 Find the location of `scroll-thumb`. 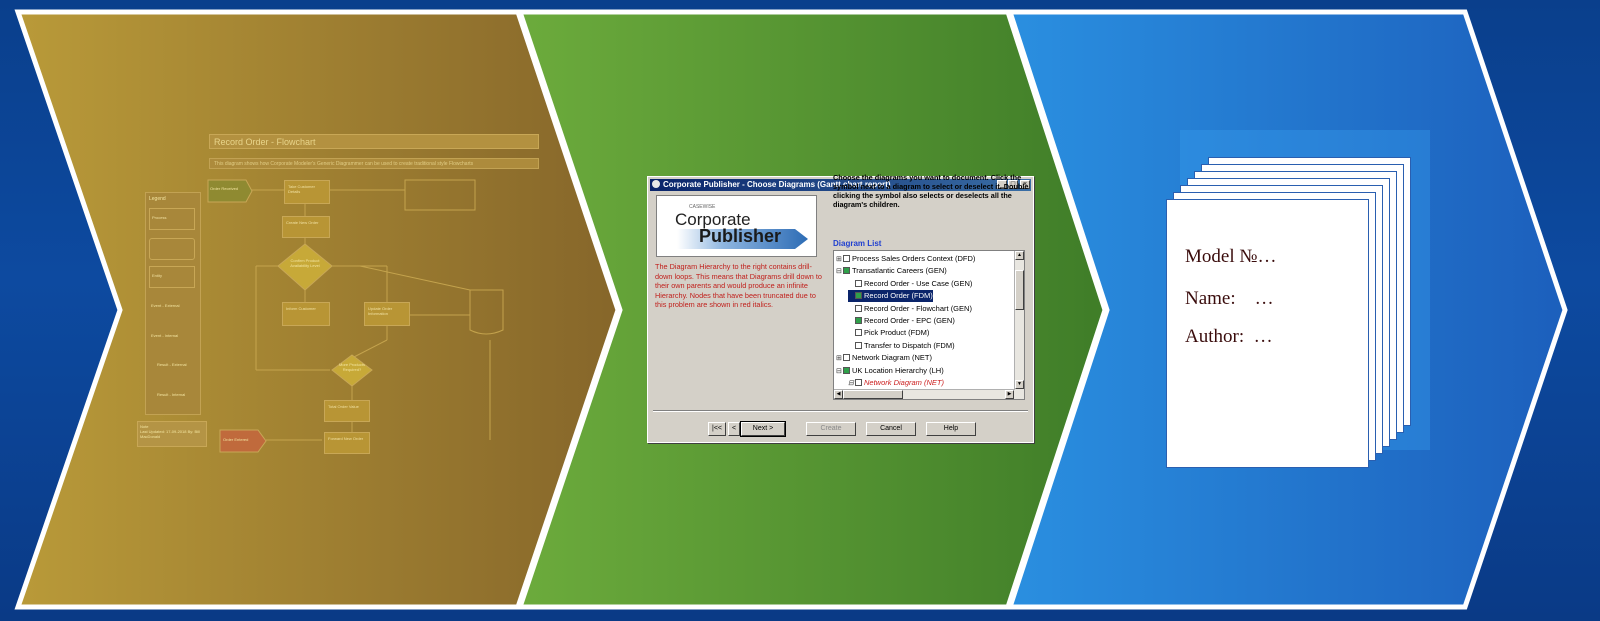

scroll-thumb is located at coordinates (1019, 290).